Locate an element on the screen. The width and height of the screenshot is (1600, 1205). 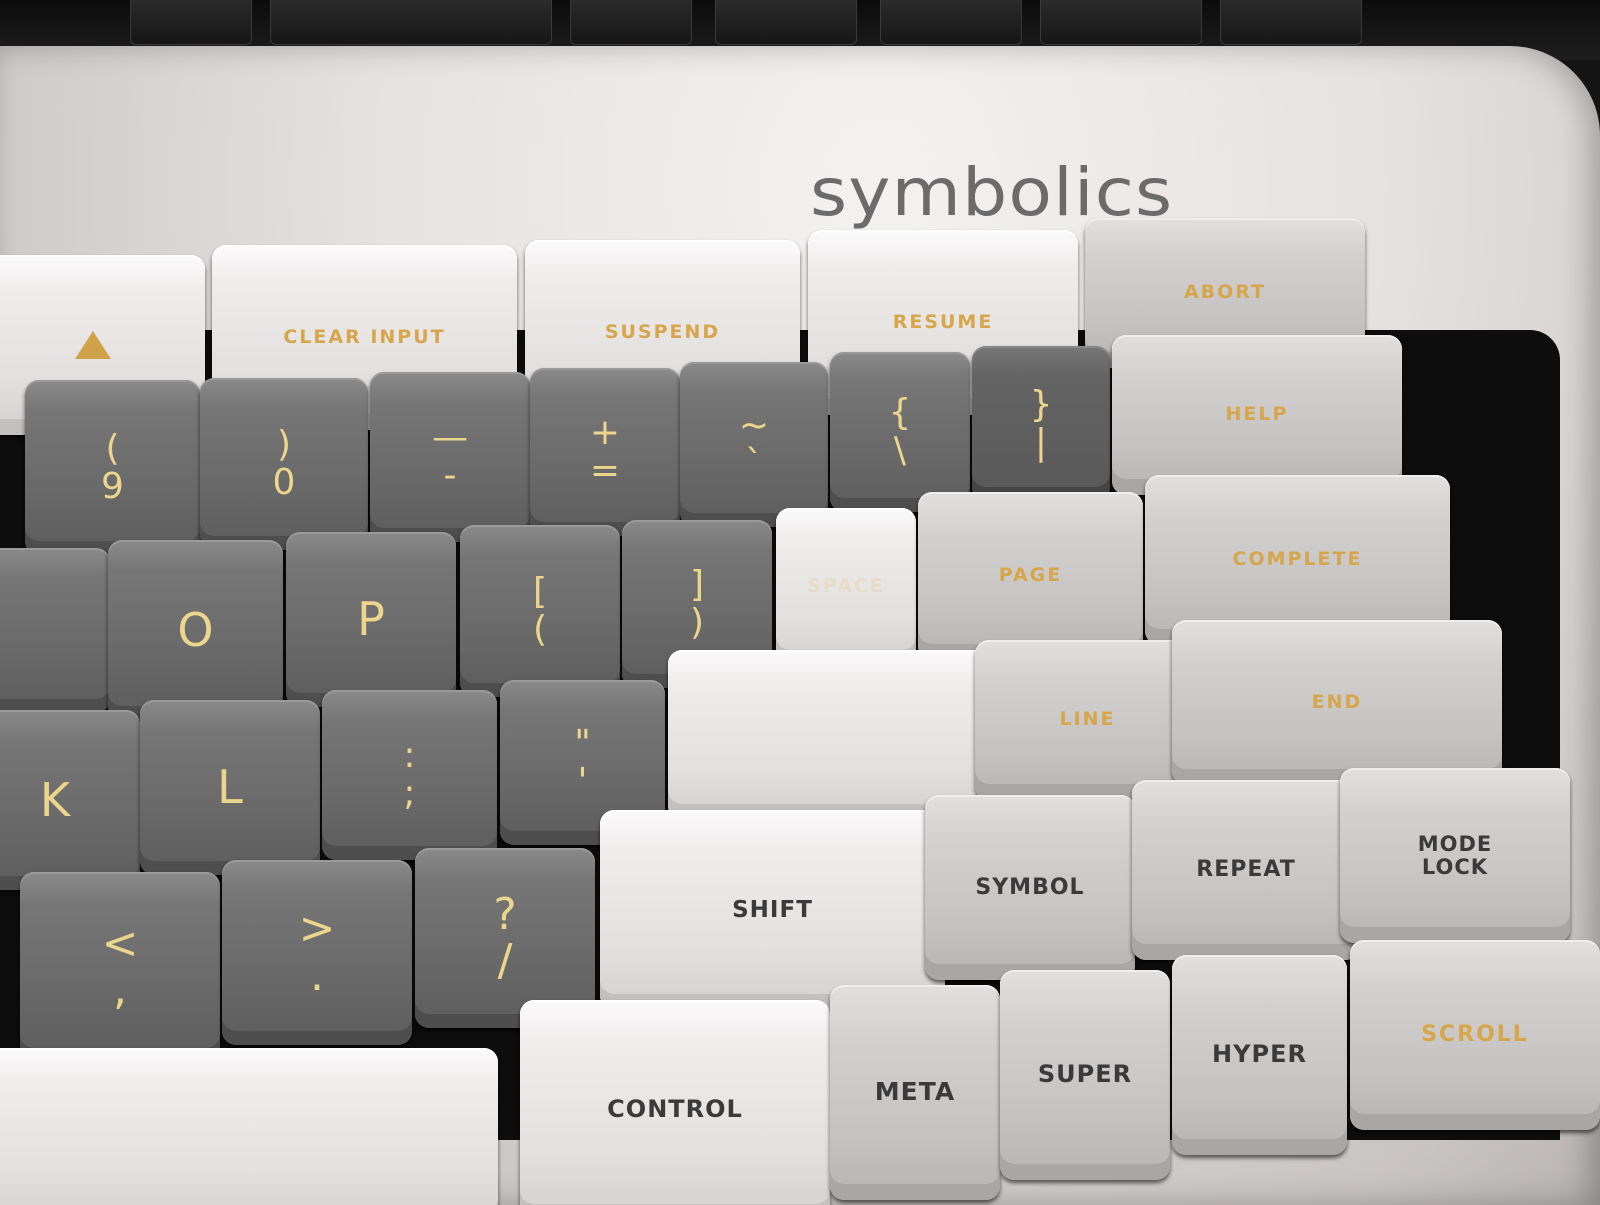
brace-left-key: { \ is located at coordinates (900, 432).